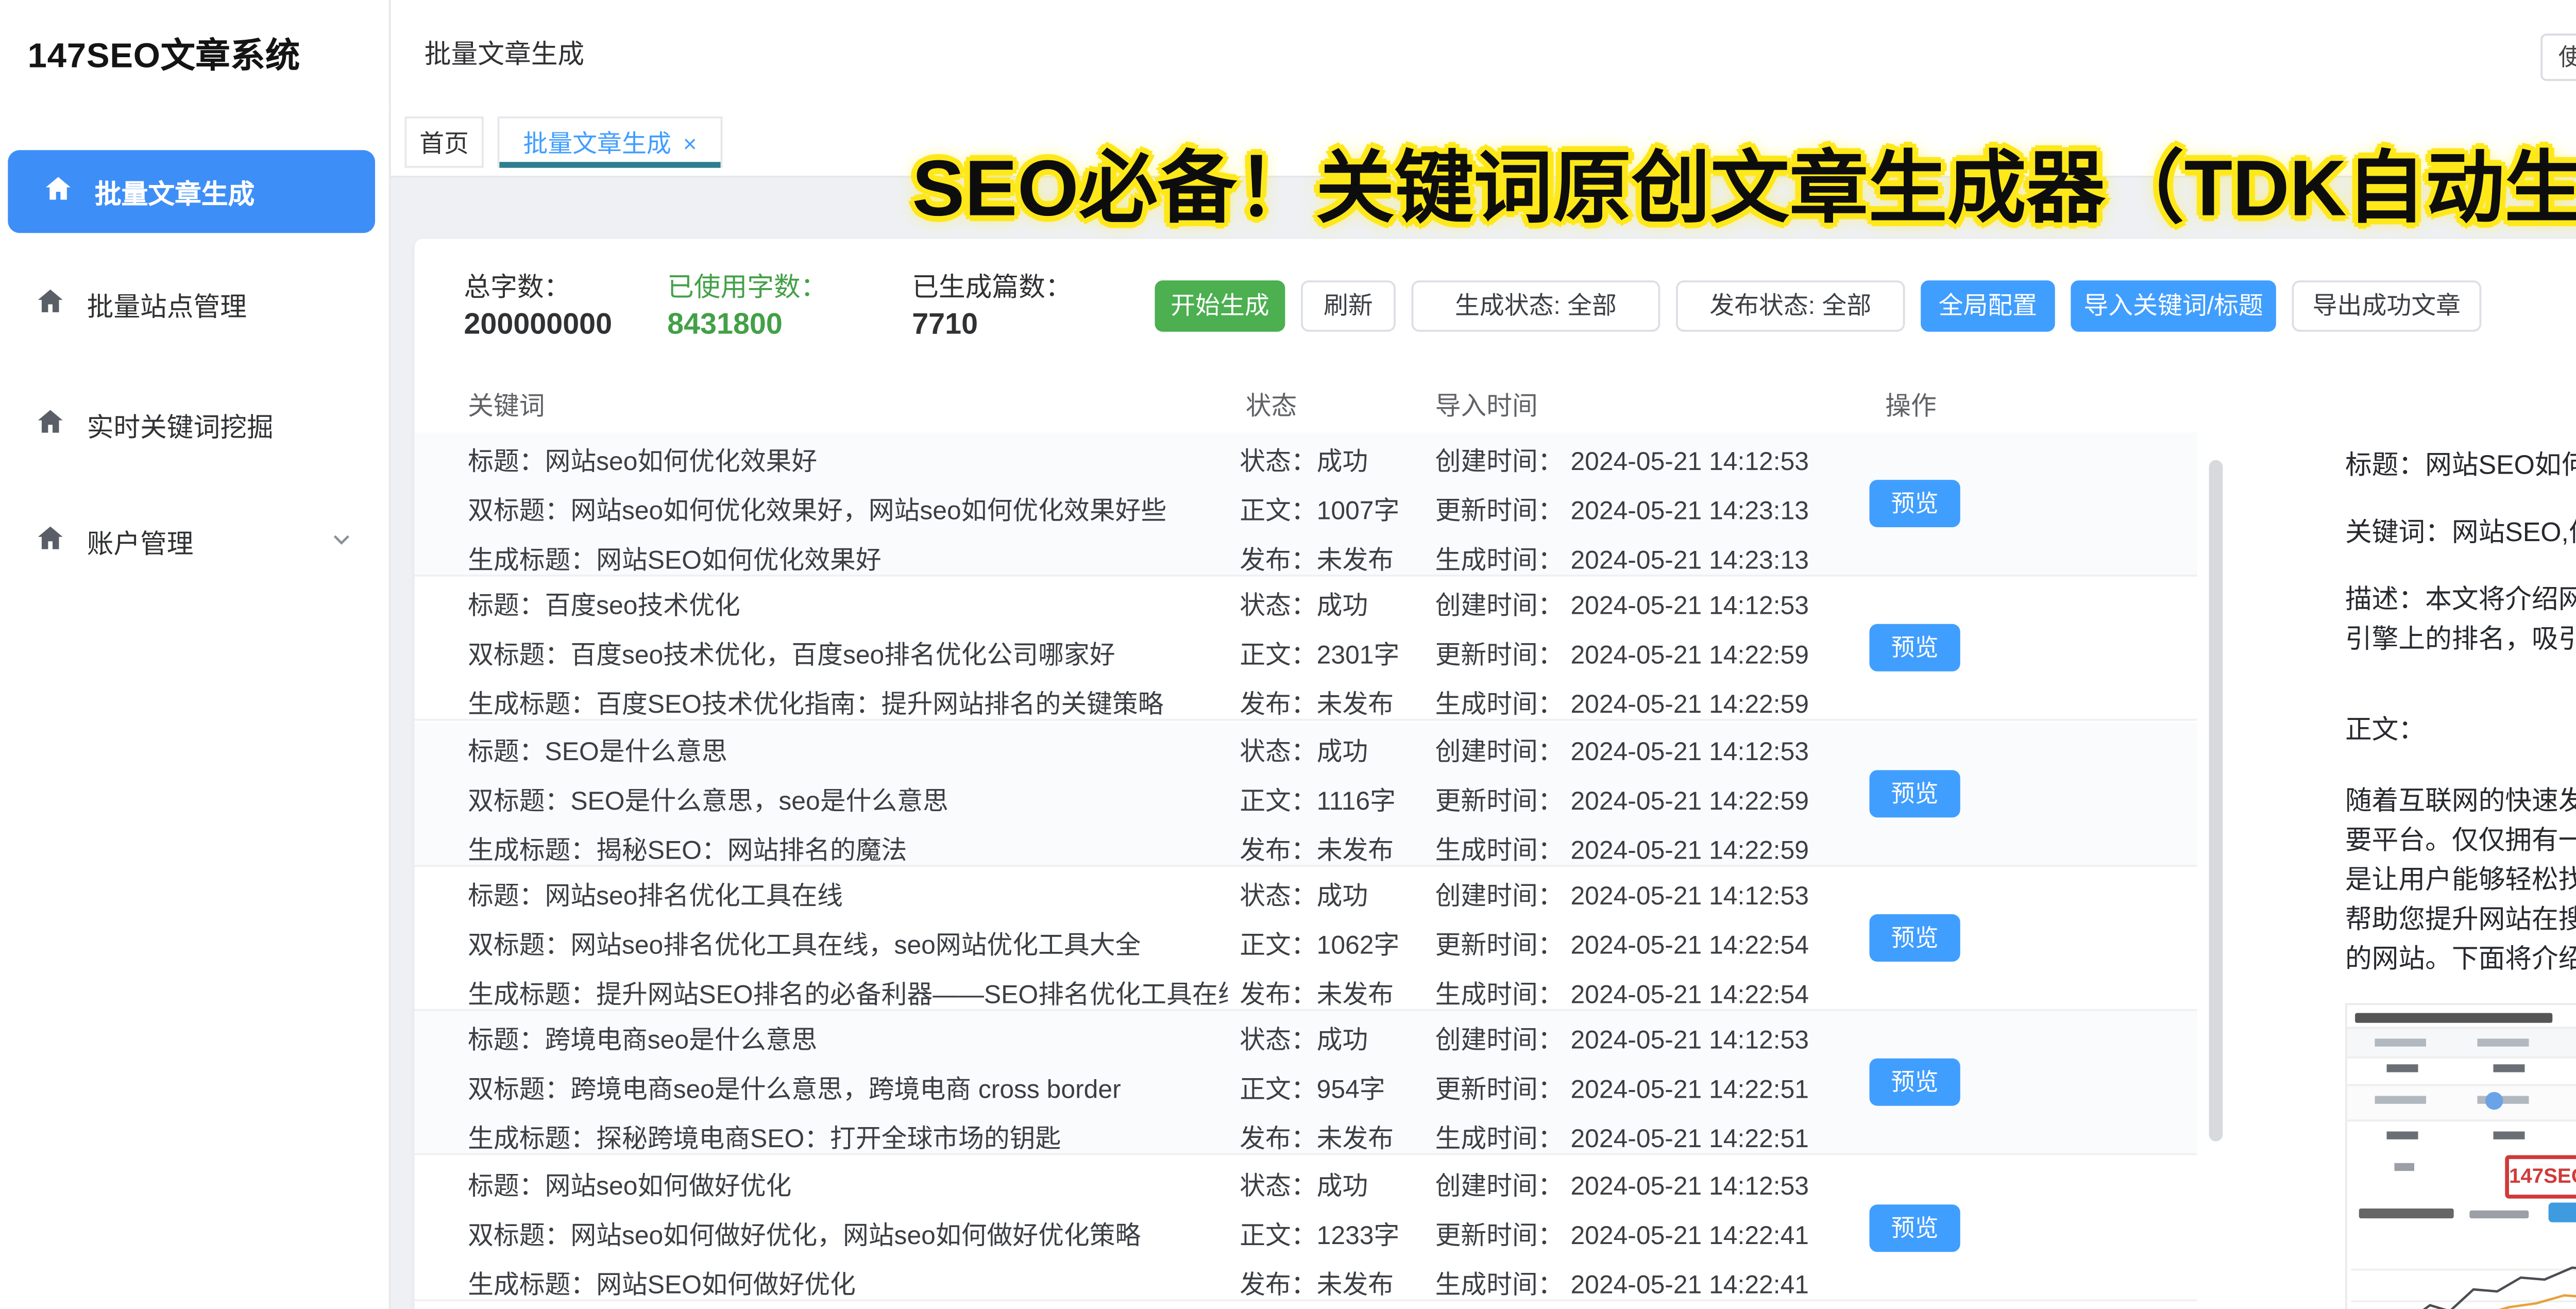 This screenshot has height=1309, width=2576. What do you see at coordinates (2406, 1214) in the screenshot?
I see `case-section-label-bar` at bounding box center [2406, 1214].